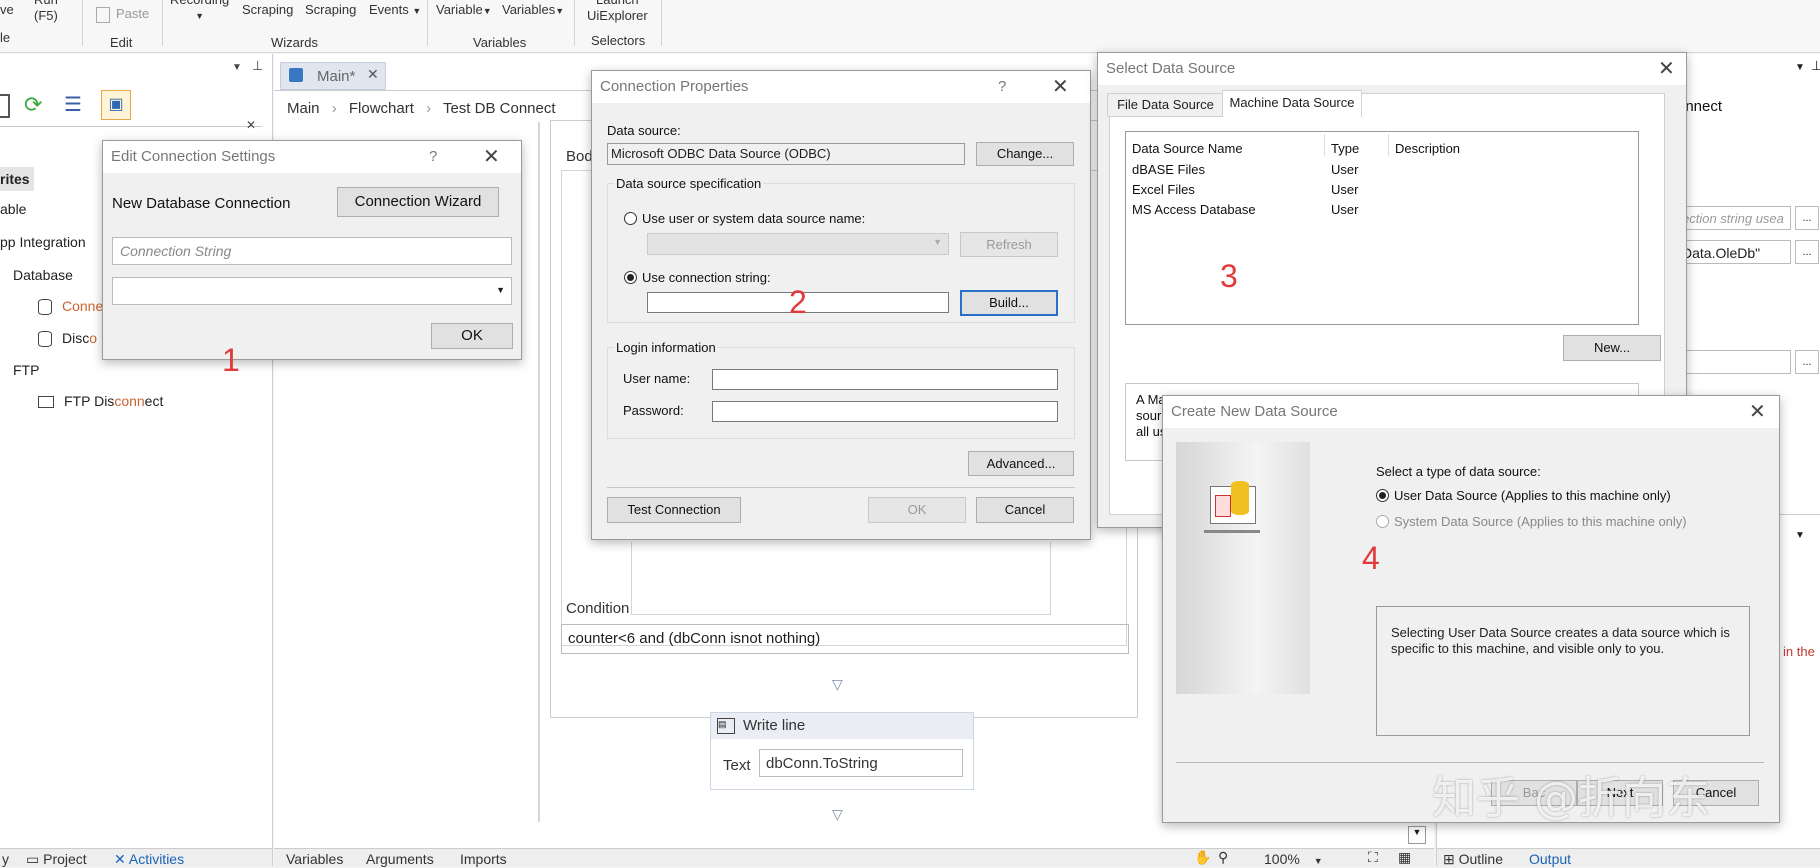 The image size is (1820, 868). I want to click on use-dsn-radio, so click(630, 218).